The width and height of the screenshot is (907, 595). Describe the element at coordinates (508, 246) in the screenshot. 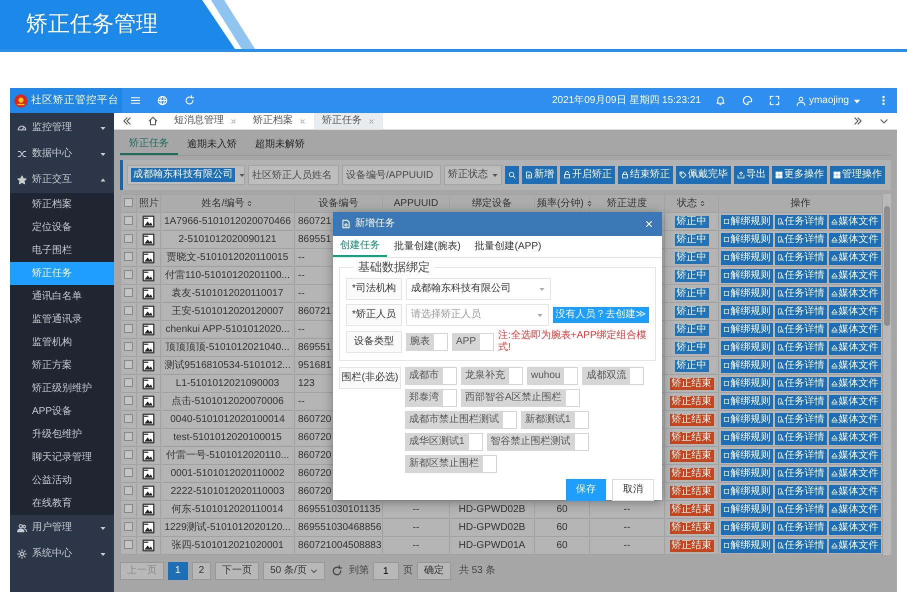

I see `dialog-tab: 批量创建(APP)` at that location.